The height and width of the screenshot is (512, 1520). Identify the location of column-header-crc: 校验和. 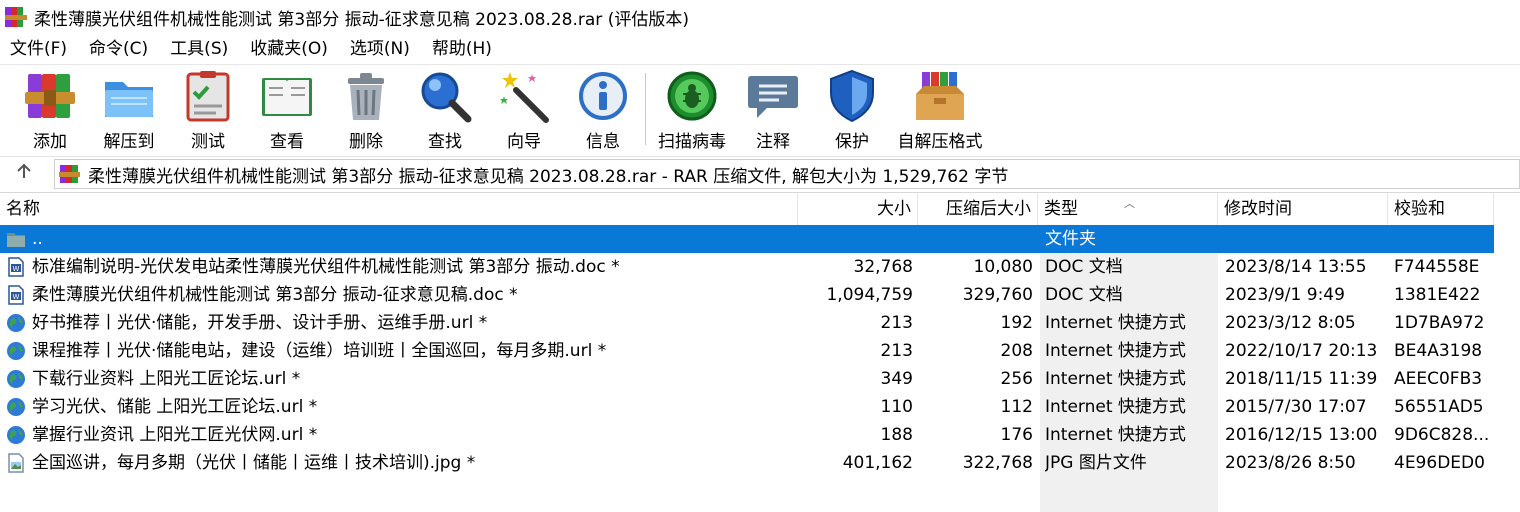
(1441, 209).